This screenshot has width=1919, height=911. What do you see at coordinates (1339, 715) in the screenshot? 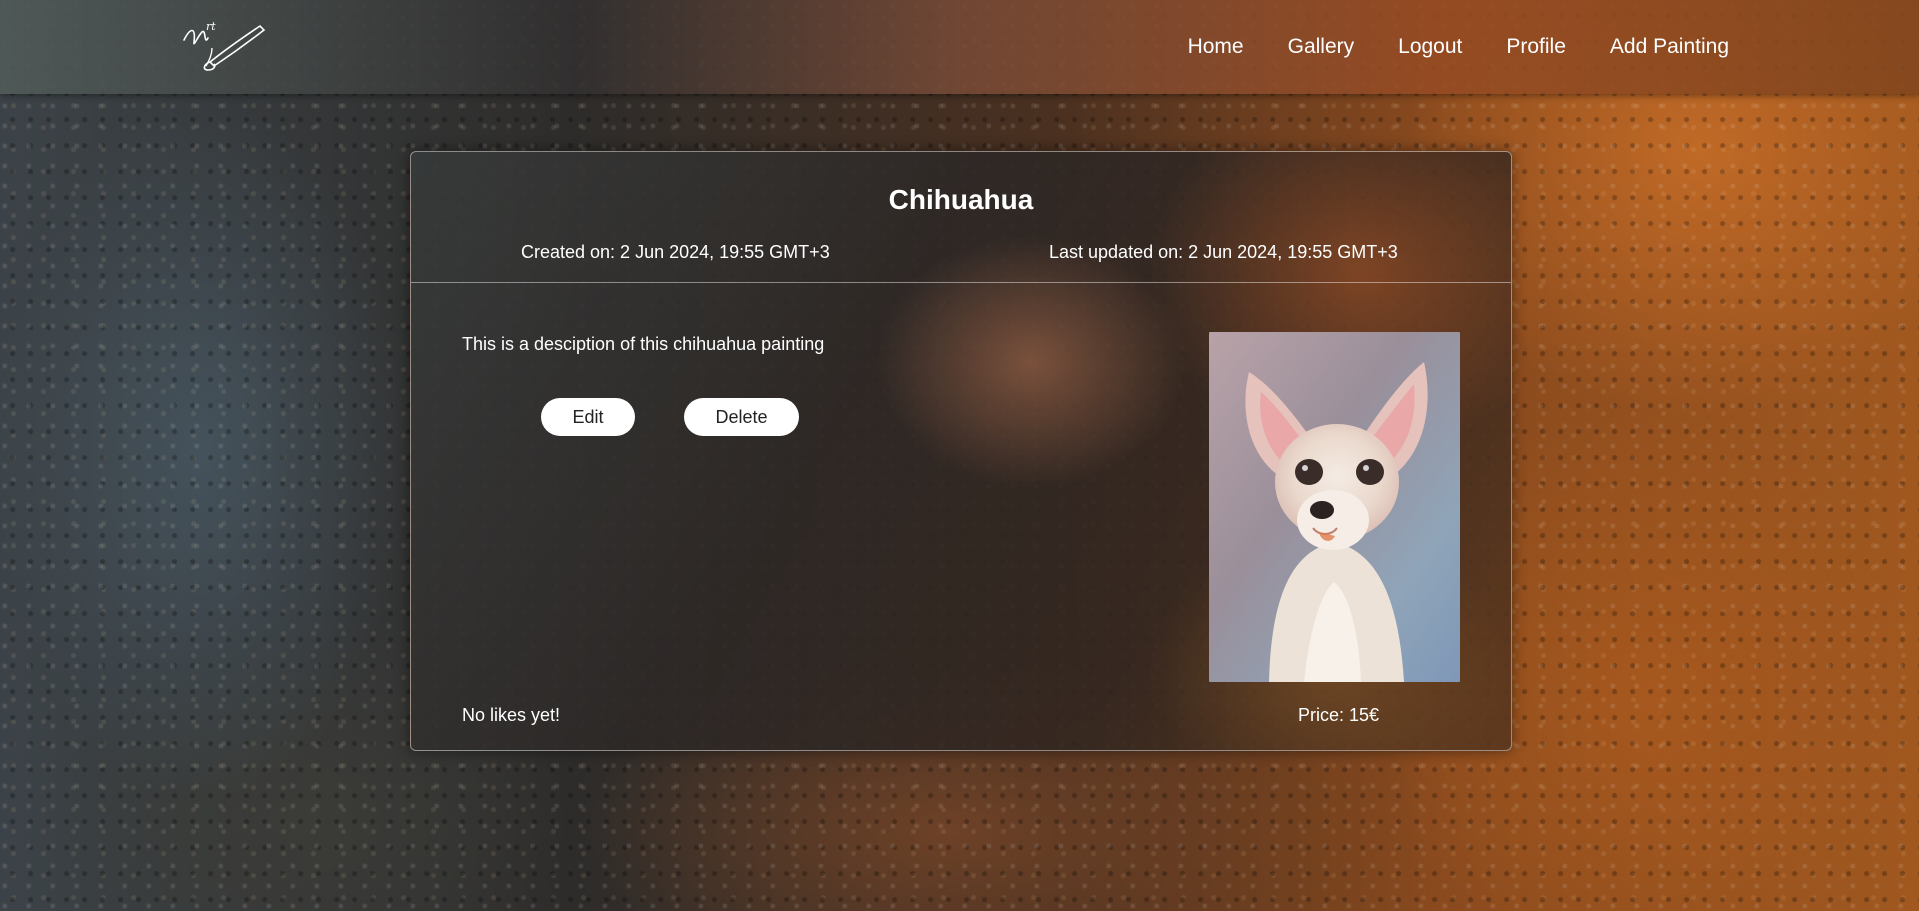
I see `painting-price: Price: 15€` at bounding box center [1339, 715].